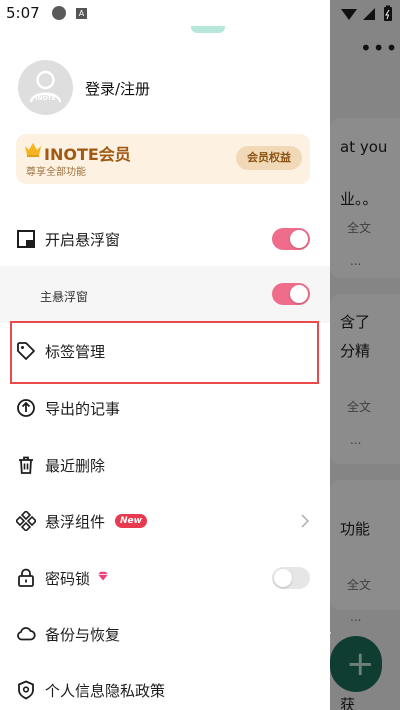 Image resolution: width=400 pixels, height=710 pixels. Describe the element at coordinates (83, 409) in the screenshot. I see `menu-item-label: 导出的记事` at that location.